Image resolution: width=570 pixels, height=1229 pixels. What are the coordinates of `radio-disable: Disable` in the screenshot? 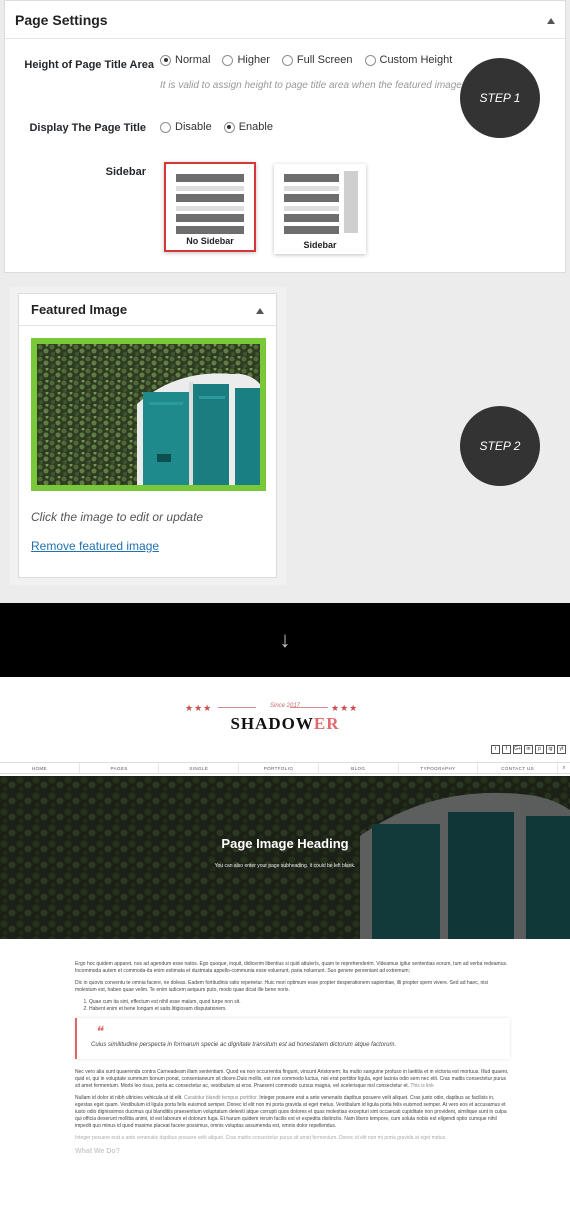 It's located at (186, 127).